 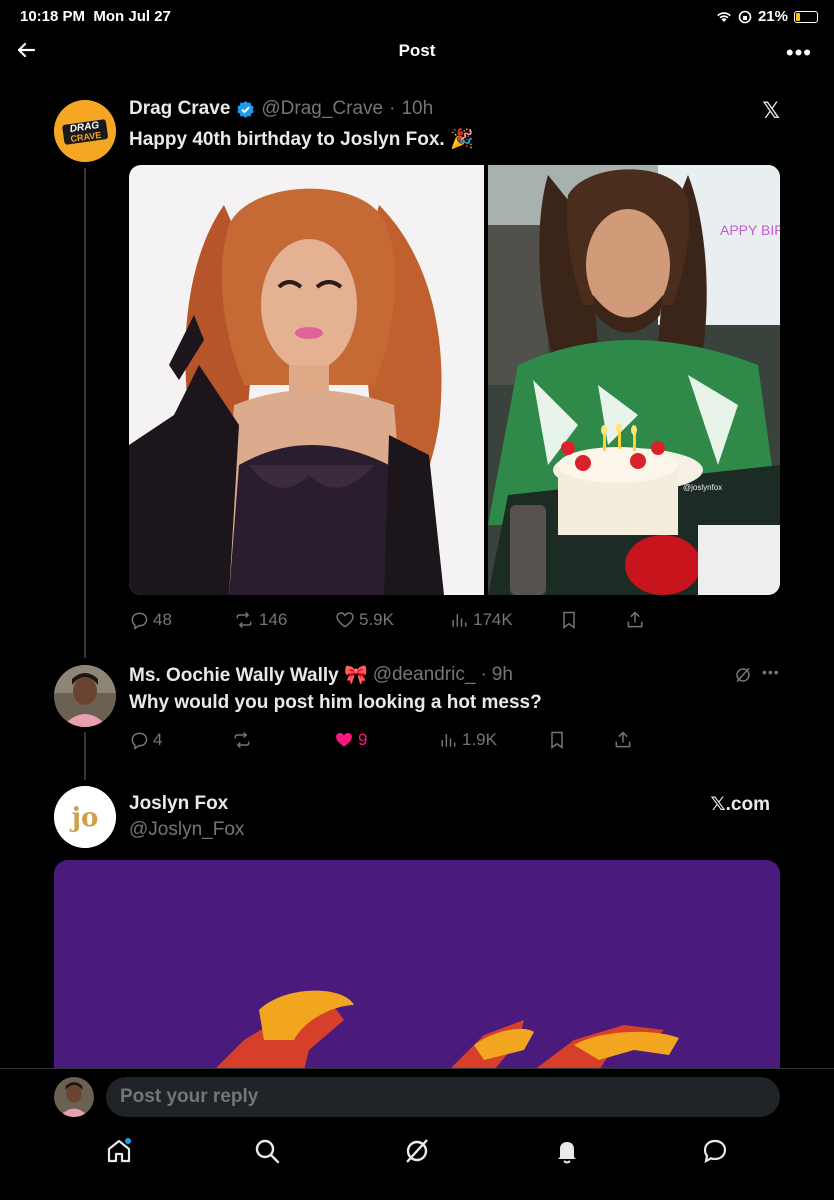 I want to click on thread-line, so click(x=85, y=413).